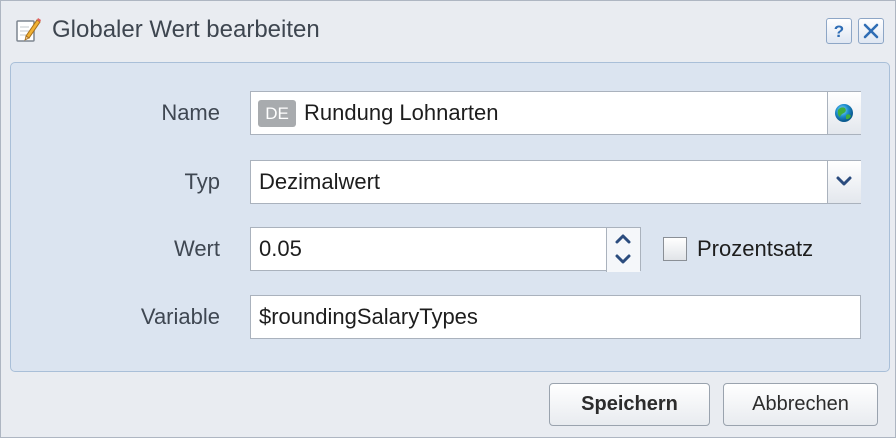 This screenshot has width=896, height=438. I want to click on percentage-label: Prozentsatz, so click(755, 249).